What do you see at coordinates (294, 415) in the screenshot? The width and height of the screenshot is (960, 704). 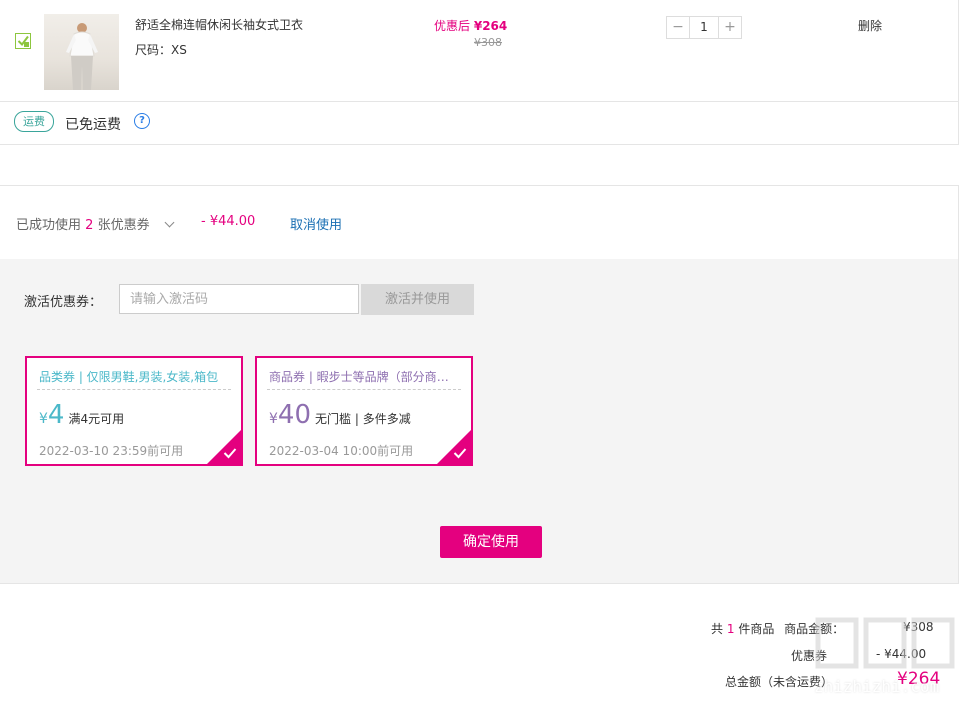 I see `coupon-value: 40` at bounding box center [294, 415].